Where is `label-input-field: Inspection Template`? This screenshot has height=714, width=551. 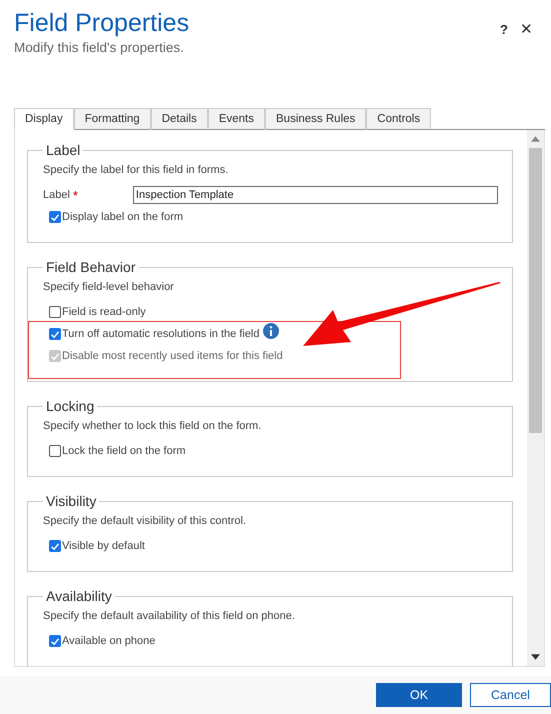
label-input-field: Inspection Template is located at coordinates (315, 195).